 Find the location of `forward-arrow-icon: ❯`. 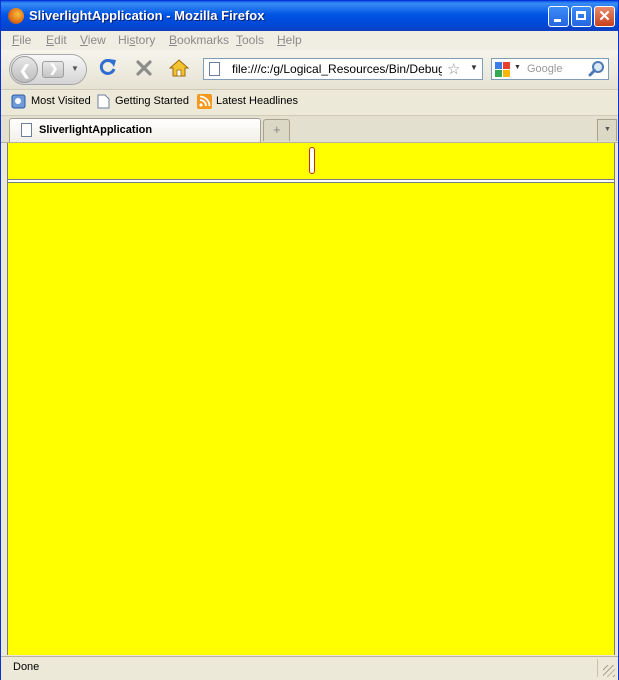

forward-arrow-icon: ❯ is located at coordinates (54, 69).